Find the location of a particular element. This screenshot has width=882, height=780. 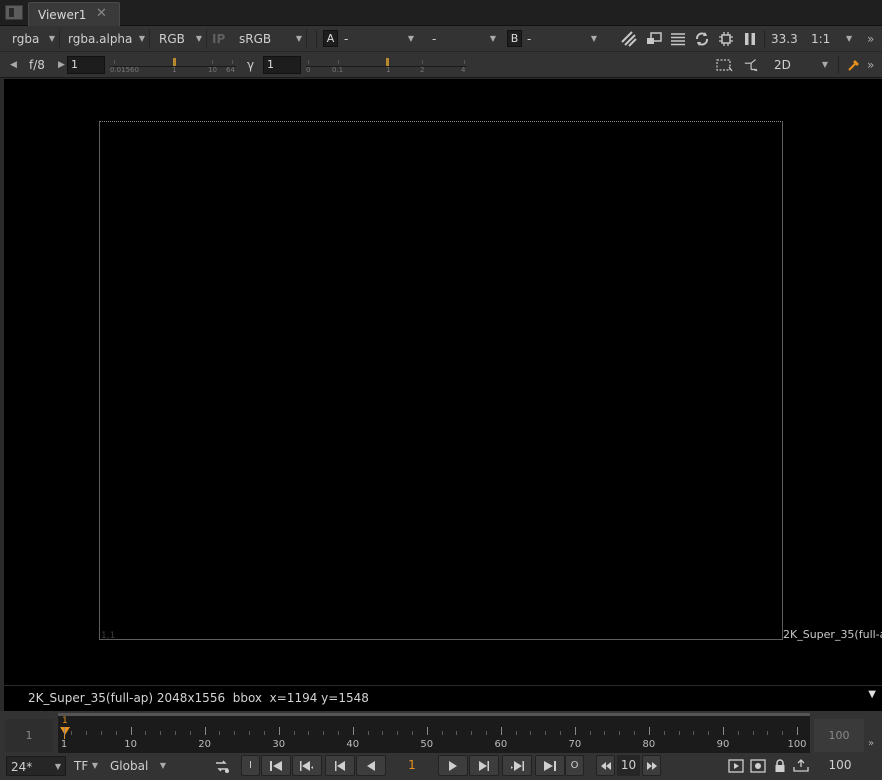

tick-label: 2 is located at coordinates (422, 70).